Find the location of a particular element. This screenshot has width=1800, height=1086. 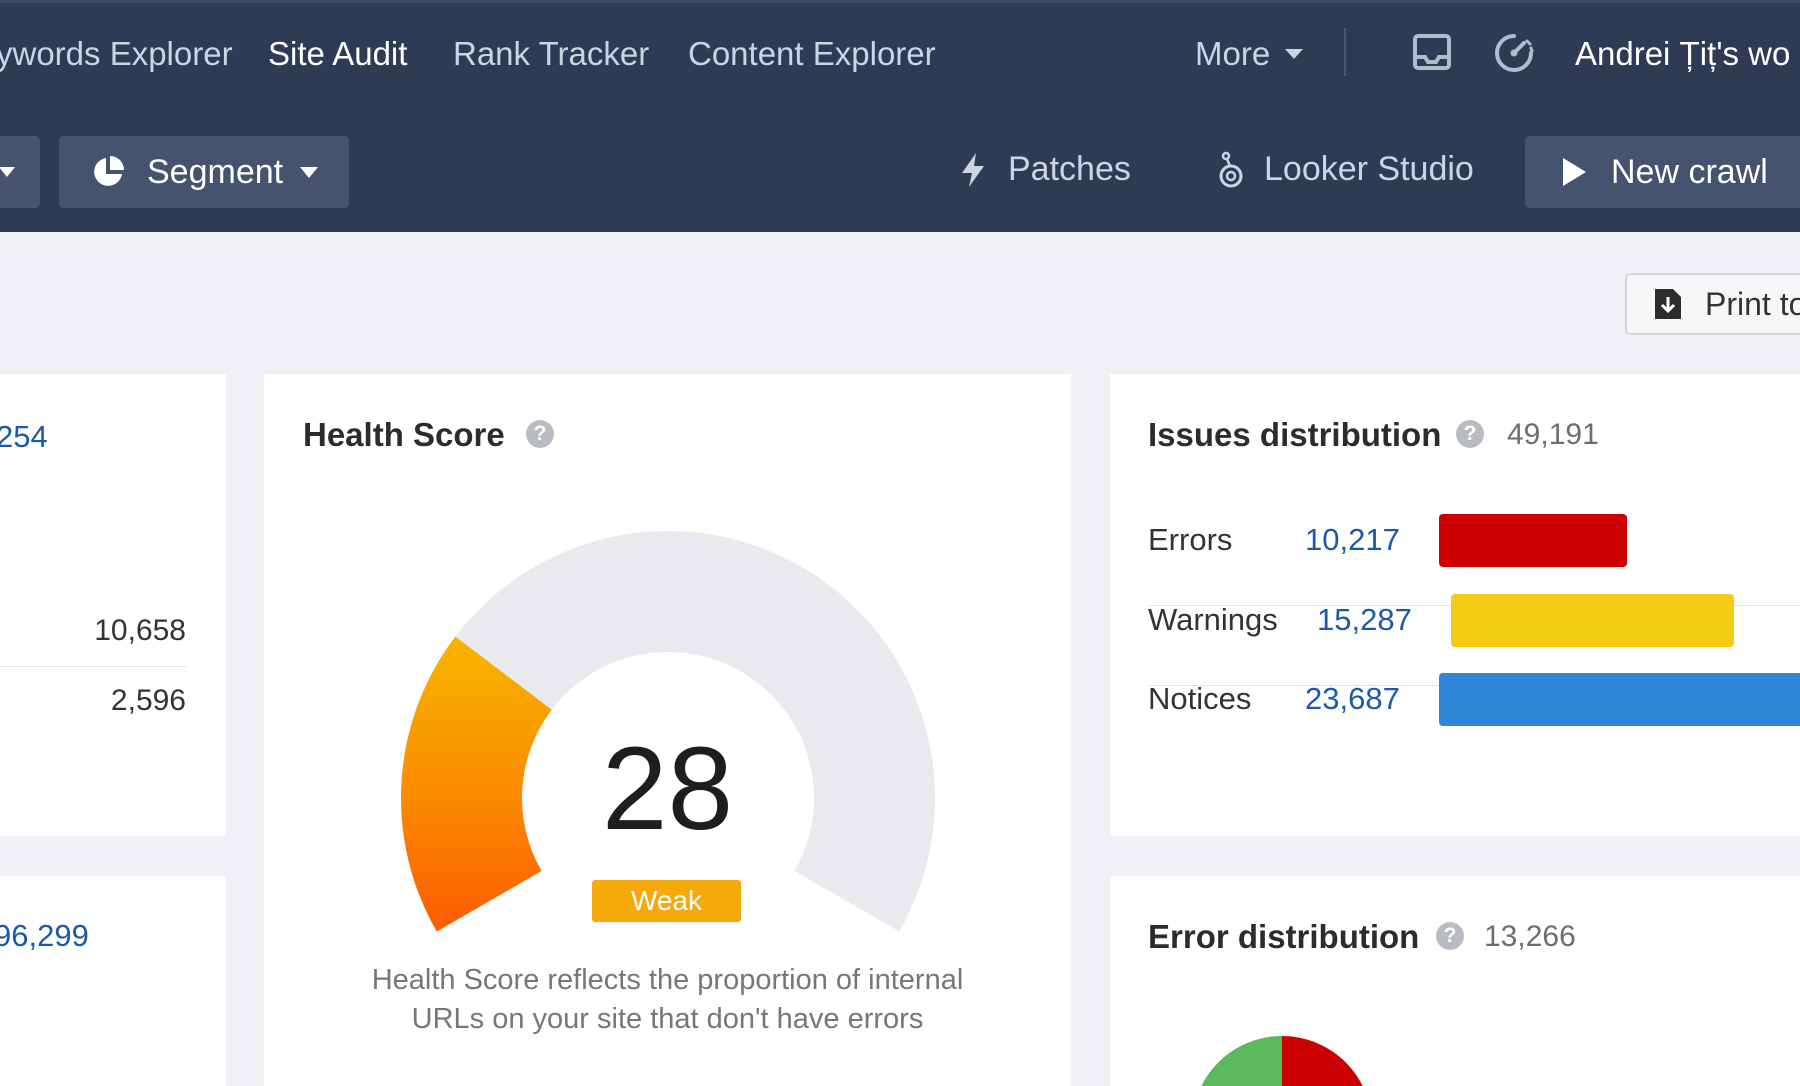

segment-button-label: Segment is located at coordinates (215, 171).